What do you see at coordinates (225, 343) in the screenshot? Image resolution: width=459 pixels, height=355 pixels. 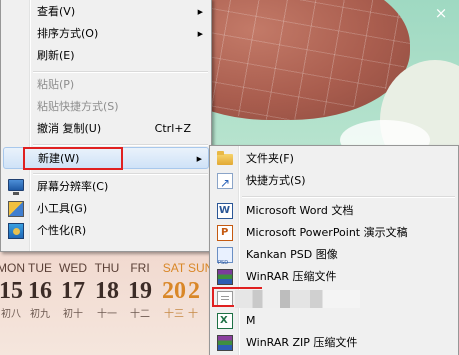 I see `winrar-zip-icon` at bounding box center [225, 343].